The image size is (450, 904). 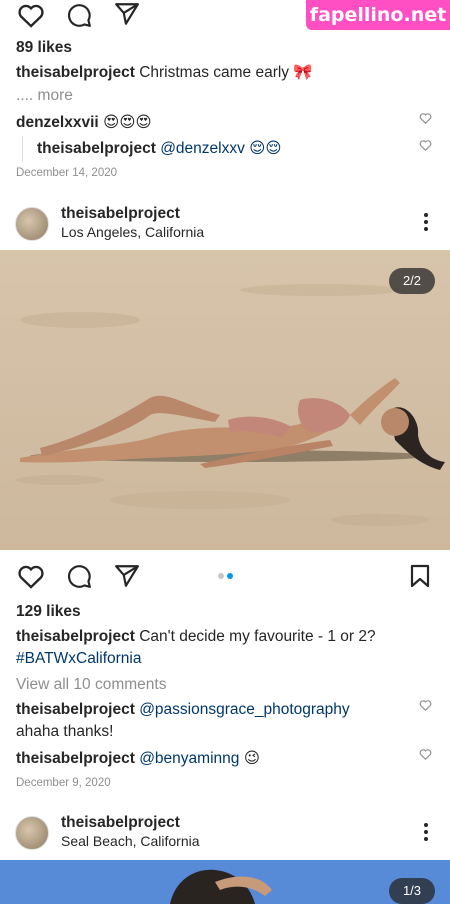 What do you see at coordinates (420, 576) in the screenshot?
I see `bookmark-icon` at bounding box center [420, 576].